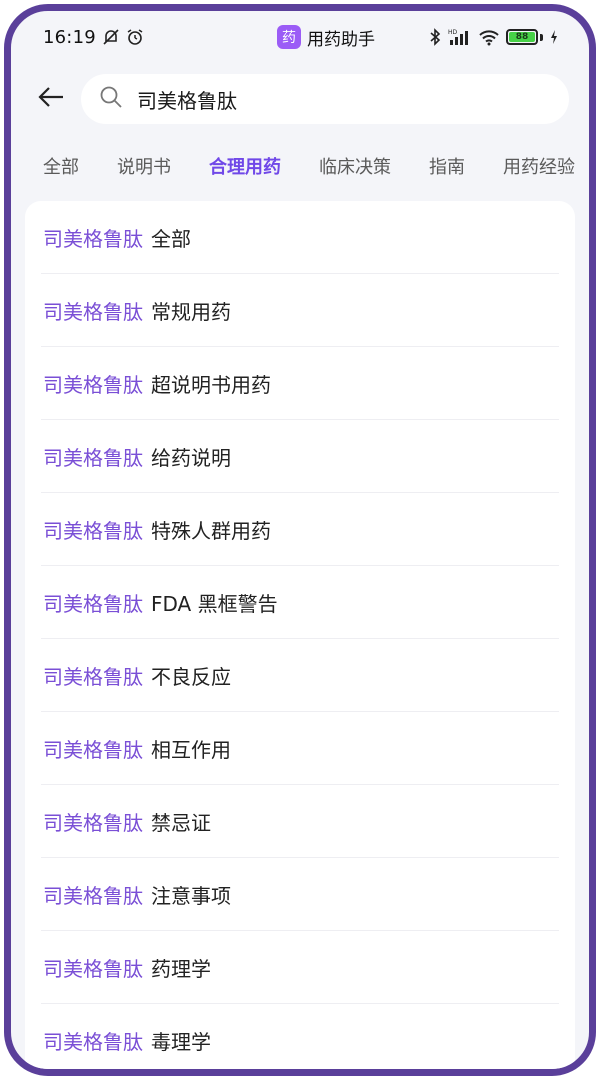 The height and width of the screenshot is (1080, 600). Describe the element at coordinates (460, 37) in the screenshot. I see `hd-signal-icon: HD` at that location.